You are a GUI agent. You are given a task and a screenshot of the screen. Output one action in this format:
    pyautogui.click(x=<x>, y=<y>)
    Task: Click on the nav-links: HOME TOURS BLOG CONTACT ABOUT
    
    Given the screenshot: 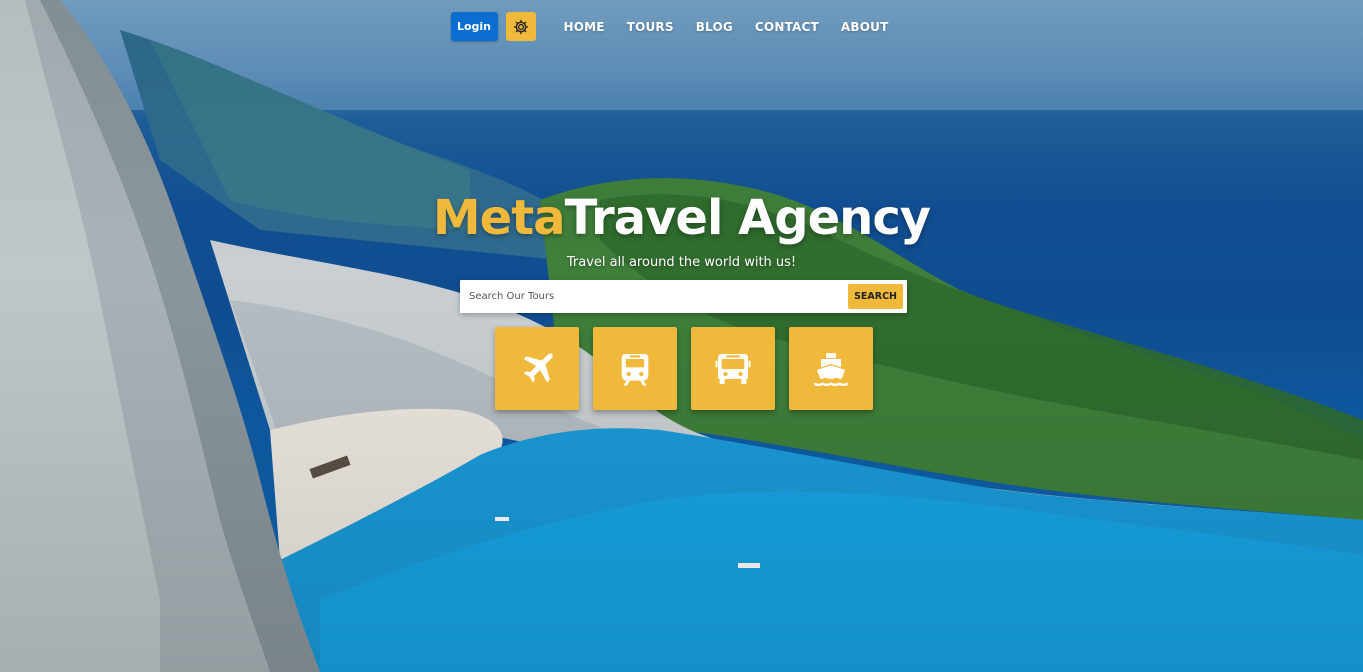 What is the action you would take?
    pyautogui.click(x=726, y=27)
    